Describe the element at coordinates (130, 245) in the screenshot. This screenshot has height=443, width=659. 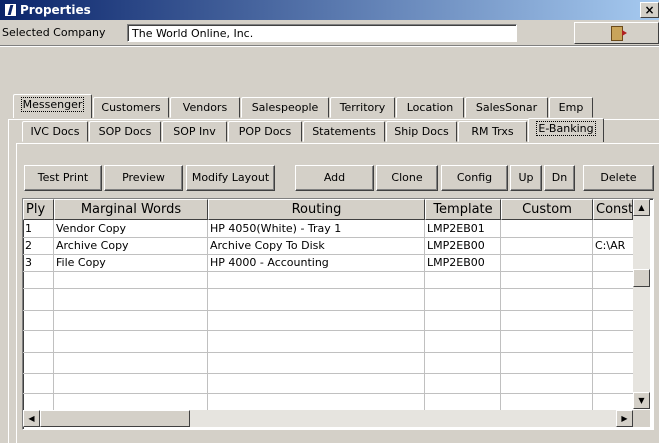
I see `cell-marginal-words: Archive Copy` at that location.